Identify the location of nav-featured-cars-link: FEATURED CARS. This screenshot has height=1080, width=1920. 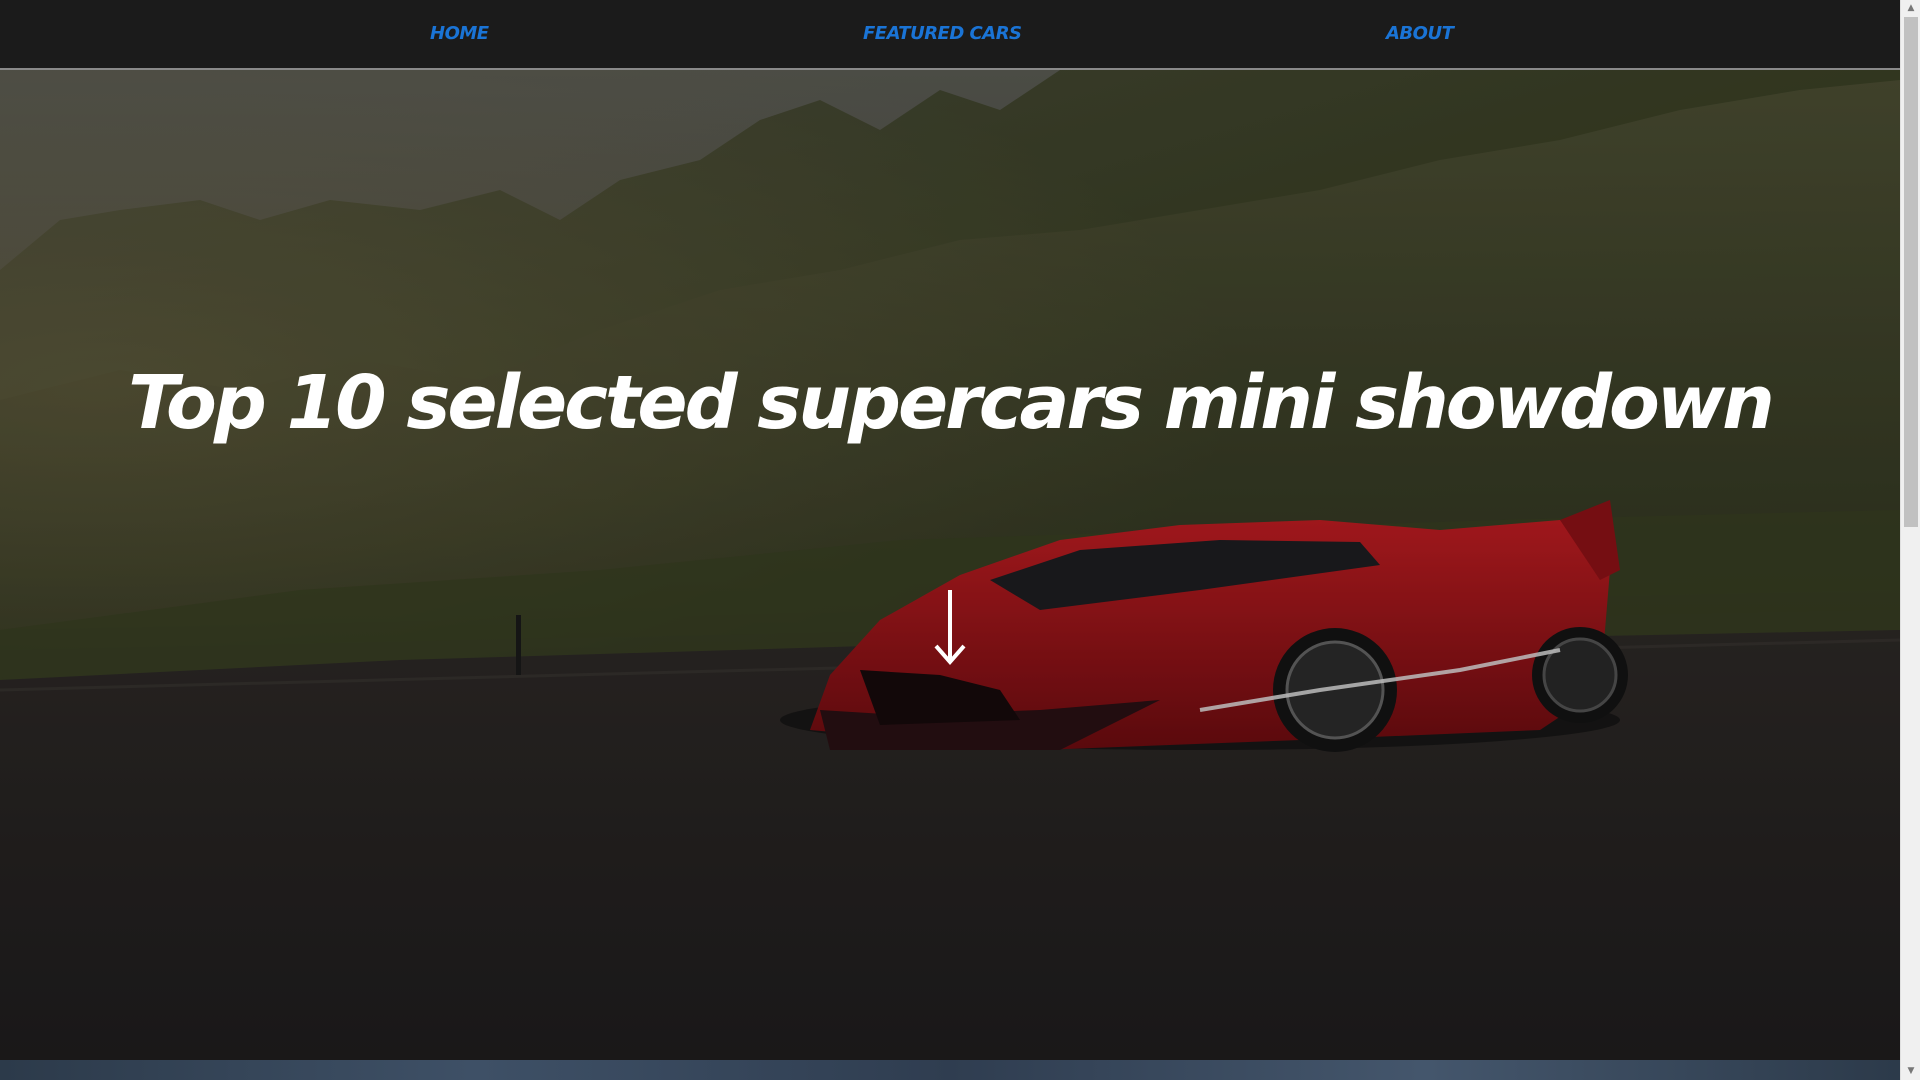
(942, 34).